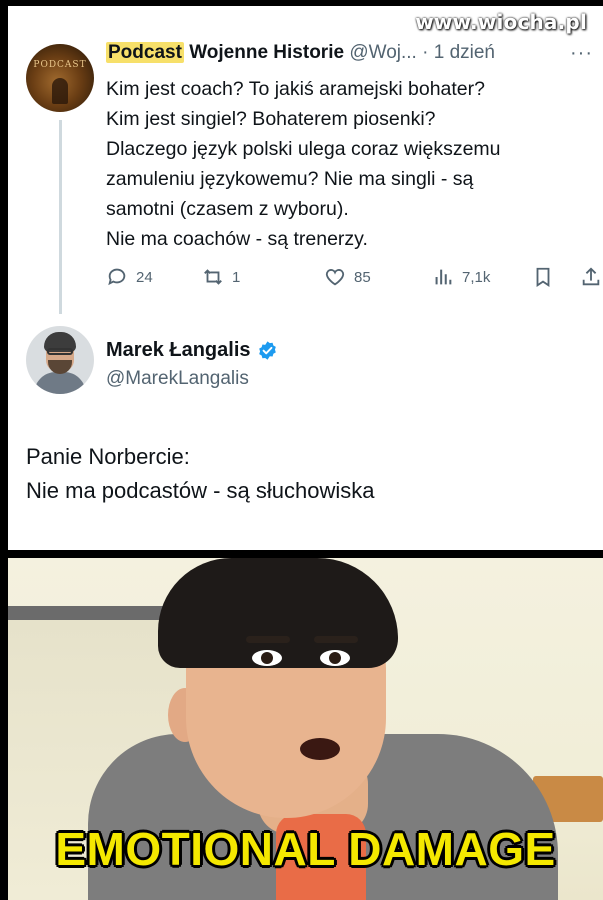  What do you see at coordinates (236, 277) in the screenshot?
I see `retweet-count: 1` at bounding box center [236, 277].